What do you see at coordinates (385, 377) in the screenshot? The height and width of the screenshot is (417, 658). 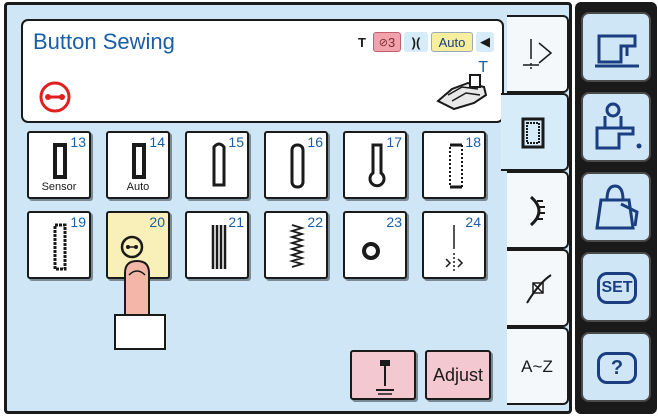 I see `needle-icon` at bounding box center [385, 377].